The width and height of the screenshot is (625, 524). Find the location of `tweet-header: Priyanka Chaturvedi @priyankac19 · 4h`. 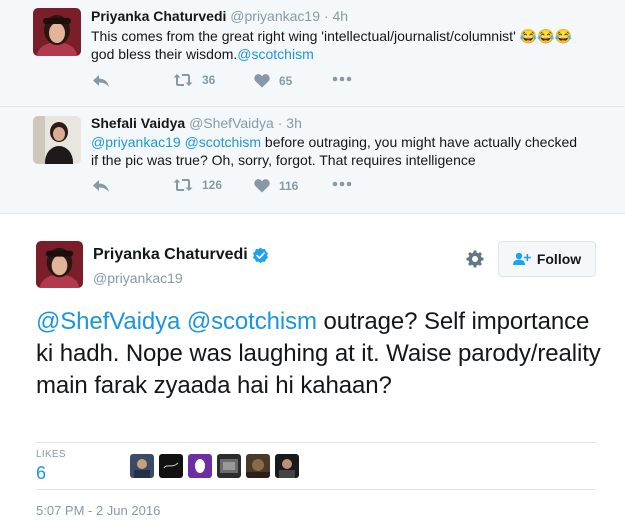

tweet-header: Priyanka Chaturvedi @priyankac19 · 4h is located at coordinates (219, 16).